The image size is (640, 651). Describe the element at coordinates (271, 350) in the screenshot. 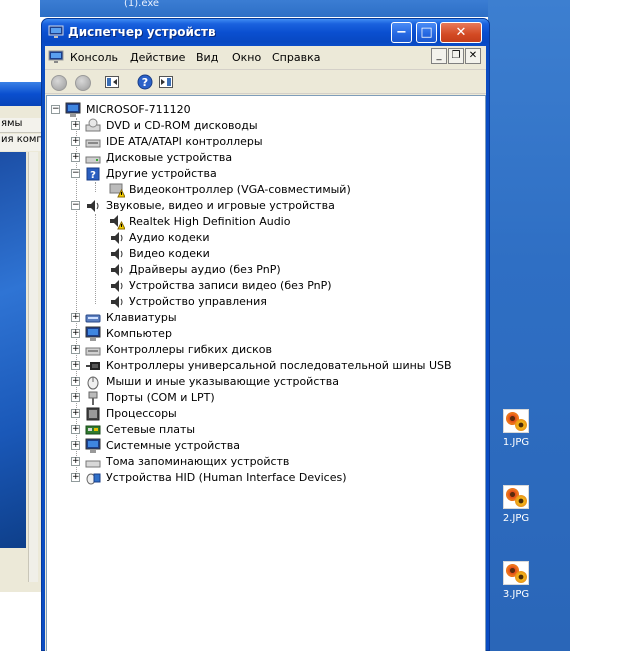

I see `tree-item-floppy: + Контроллеры гибких дисков` at that location.